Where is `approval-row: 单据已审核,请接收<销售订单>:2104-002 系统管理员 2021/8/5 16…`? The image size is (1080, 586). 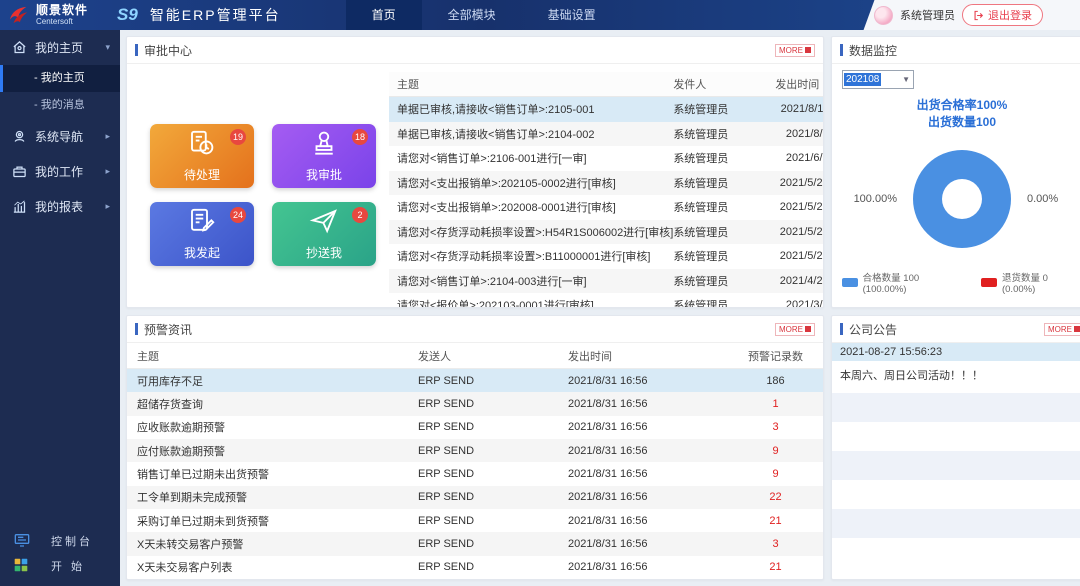 approval-row: 单据已审核,请接收<销售订单>:2104-002 系统管理员 2021/8/5 16… is located at coordinates (606, 133).